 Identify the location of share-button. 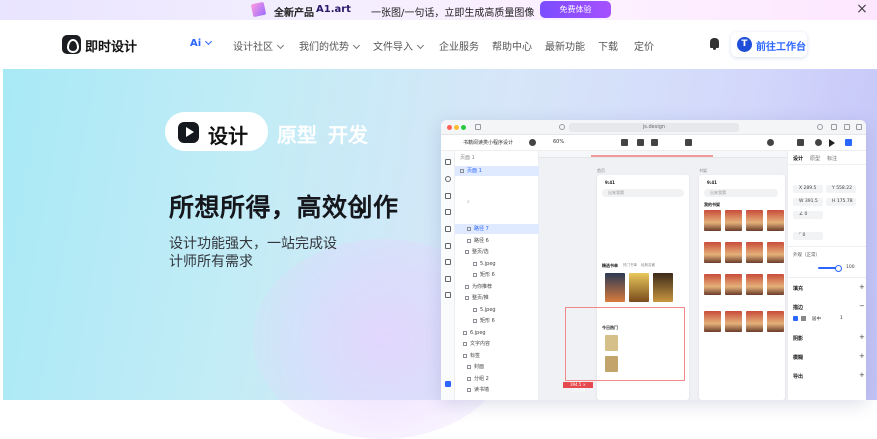
(848, 142).